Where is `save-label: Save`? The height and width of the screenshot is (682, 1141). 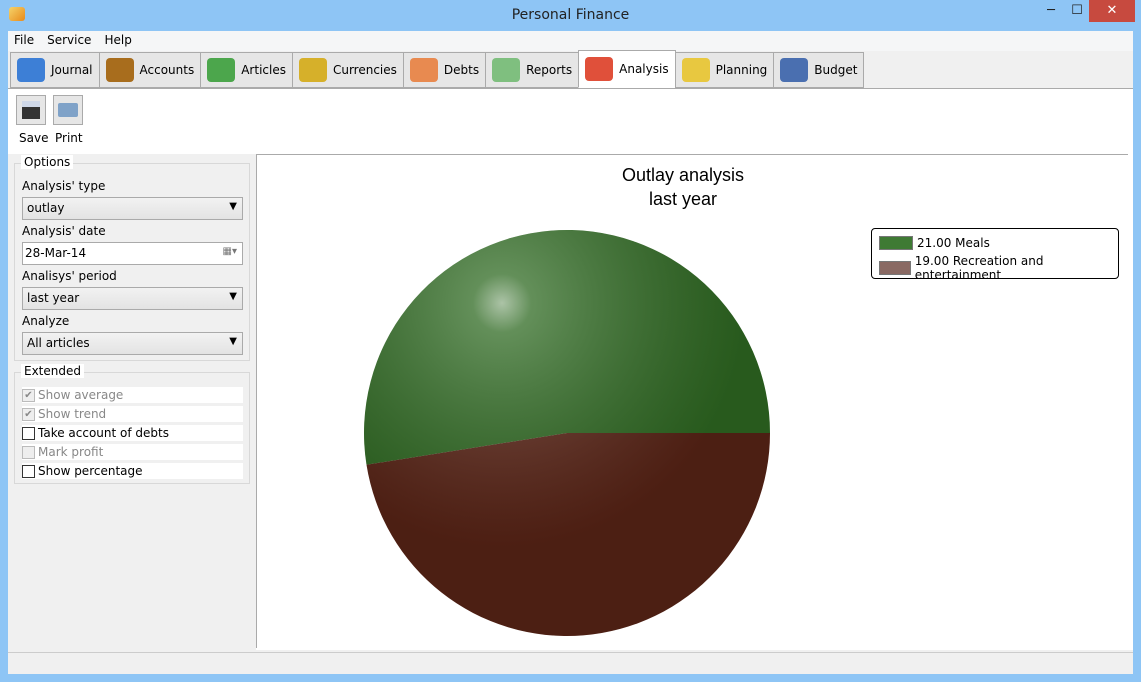 save-label: Save is located at coordinates (34, 138).